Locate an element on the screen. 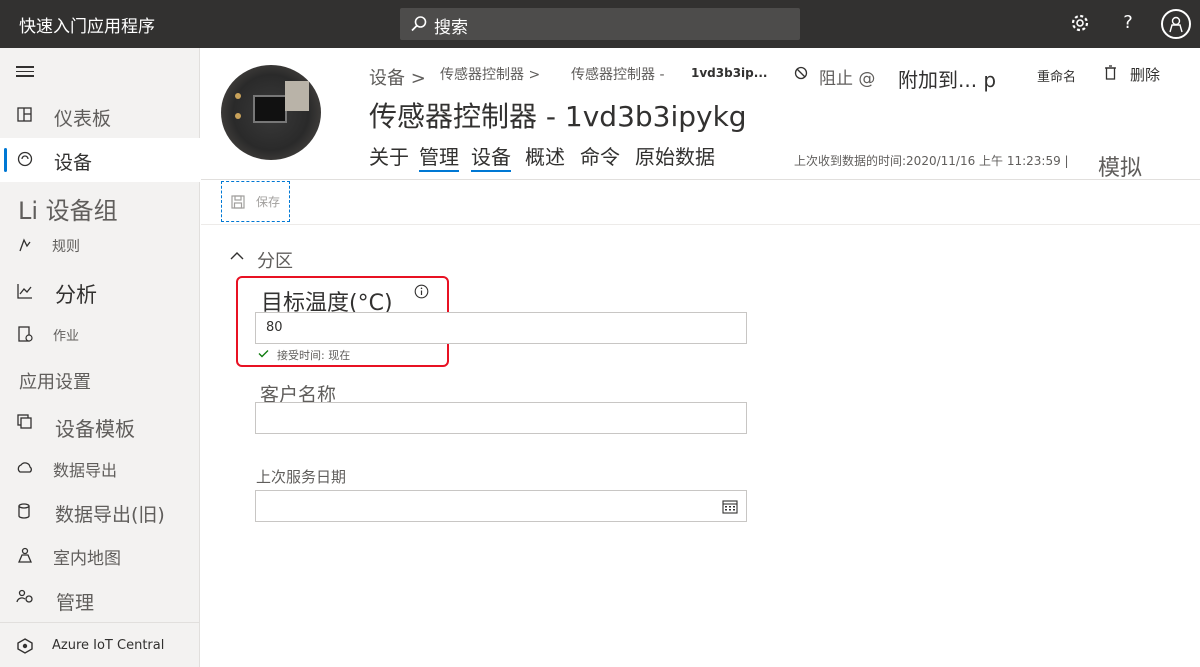 This screenshot has width=1200, height=667. breadcrumb-item-device: 传感器控制器 - is located at coordinates (618, 74).